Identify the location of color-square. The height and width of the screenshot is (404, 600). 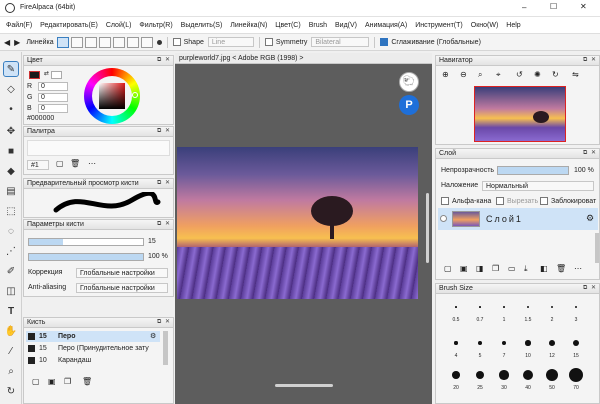
(112, 96).